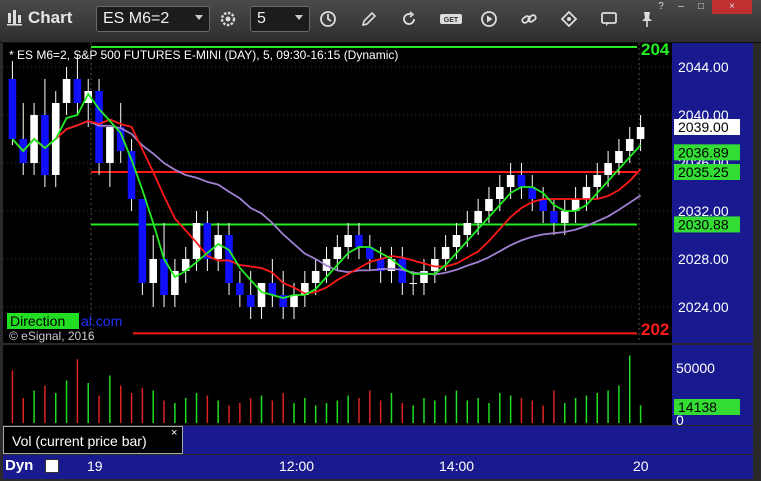 This screenshot has height=481, width=761. Describe the element at coordinates (489, 19) in the screenshot. I see `play-icon` at that location.